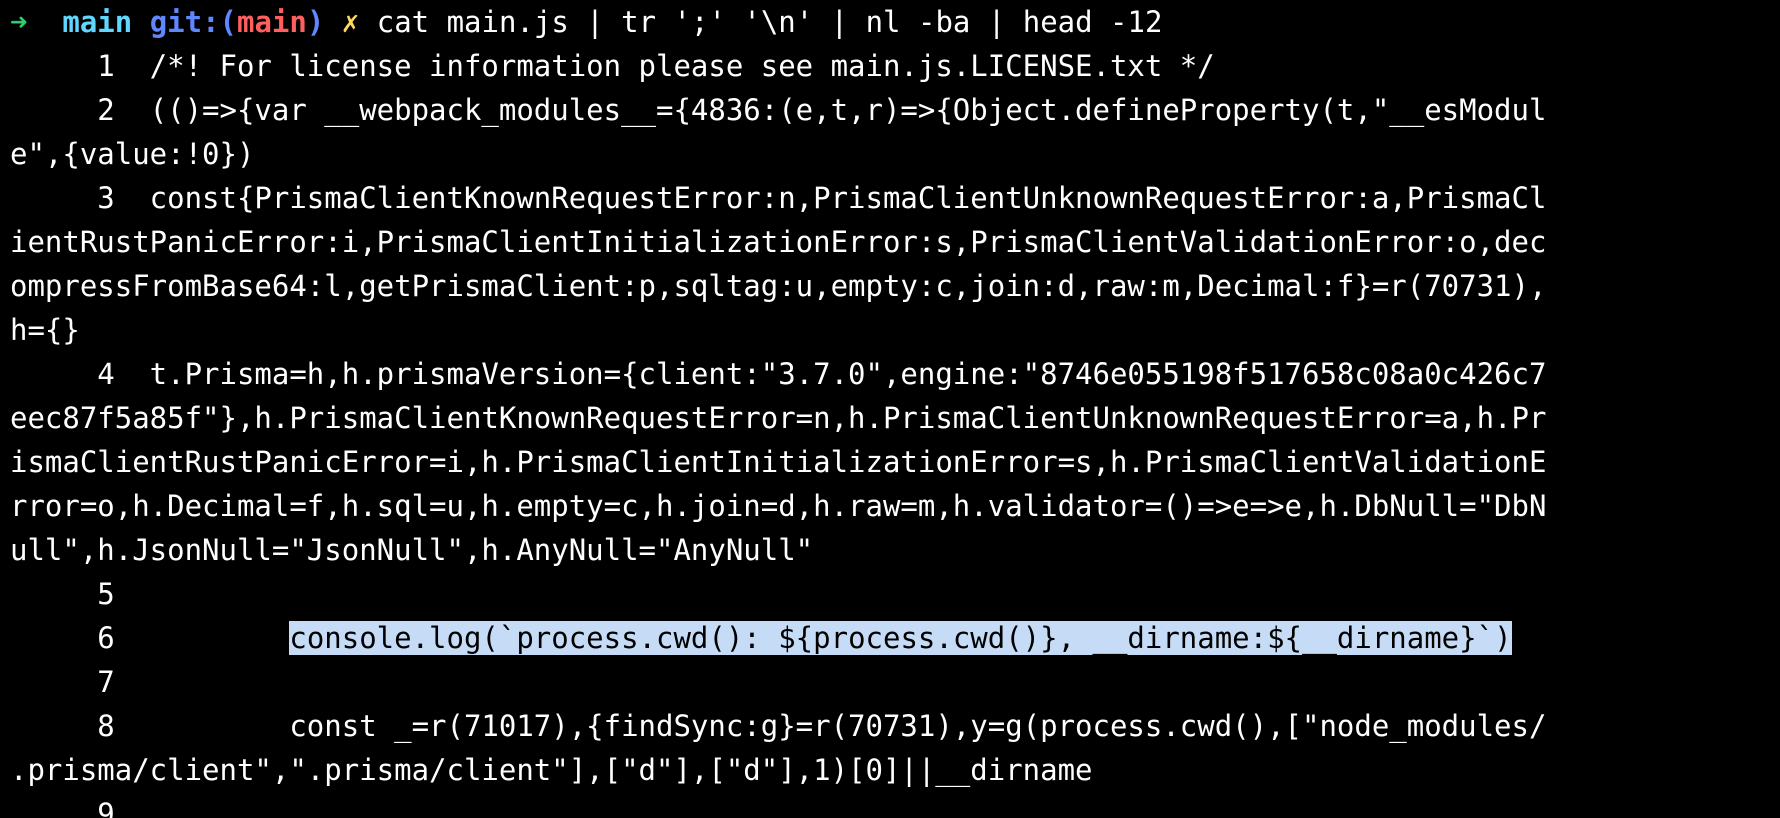 The image size is (1780, 818). Describe the element at coordinates (350, 22) in the screenshot. I see `prompt-dirty-icon: ✗` at that location.